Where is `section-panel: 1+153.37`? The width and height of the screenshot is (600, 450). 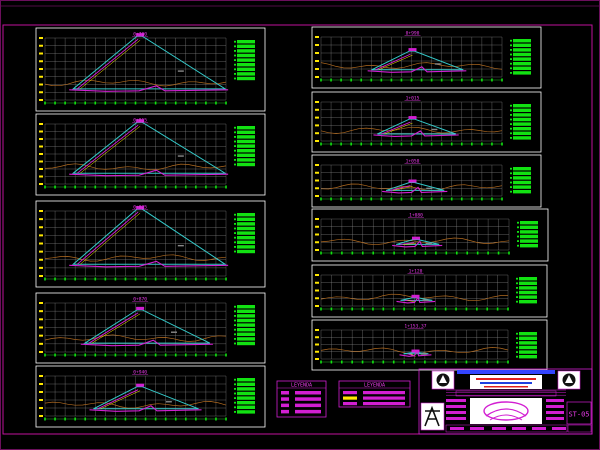 section-panel: 1+153.37 is located at coordinates (429, 345).